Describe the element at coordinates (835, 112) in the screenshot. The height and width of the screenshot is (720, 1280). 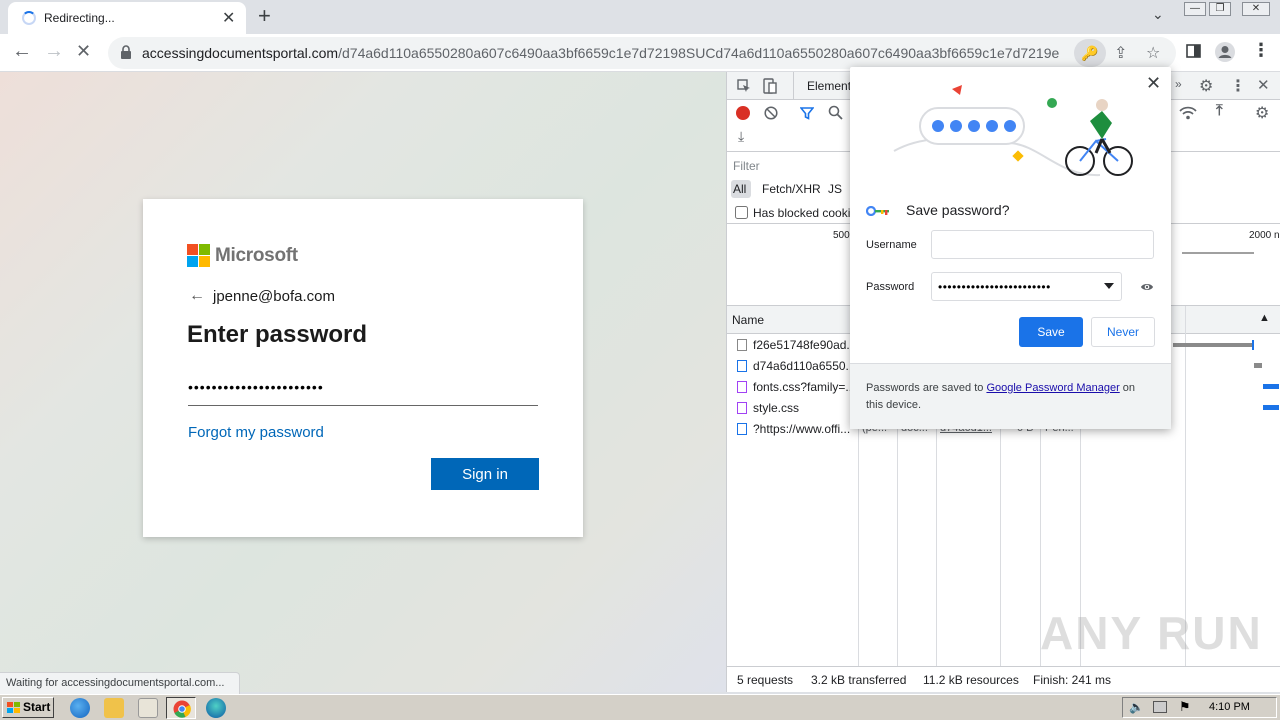
I see `search-icon` at that location.